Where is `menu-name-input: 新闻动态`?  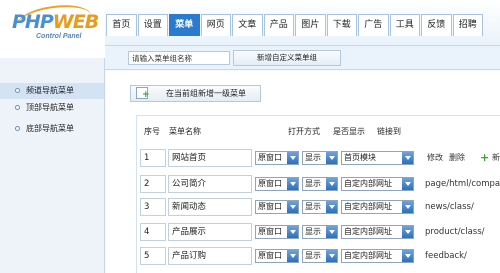
menu-name-input: 新闻动态 is located at coordinates (210, 207).